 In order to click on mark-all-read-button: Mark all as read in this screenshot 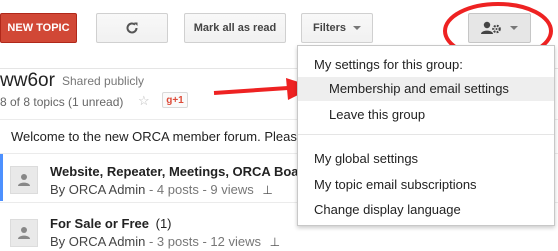, I will do `click(235, 28)`.